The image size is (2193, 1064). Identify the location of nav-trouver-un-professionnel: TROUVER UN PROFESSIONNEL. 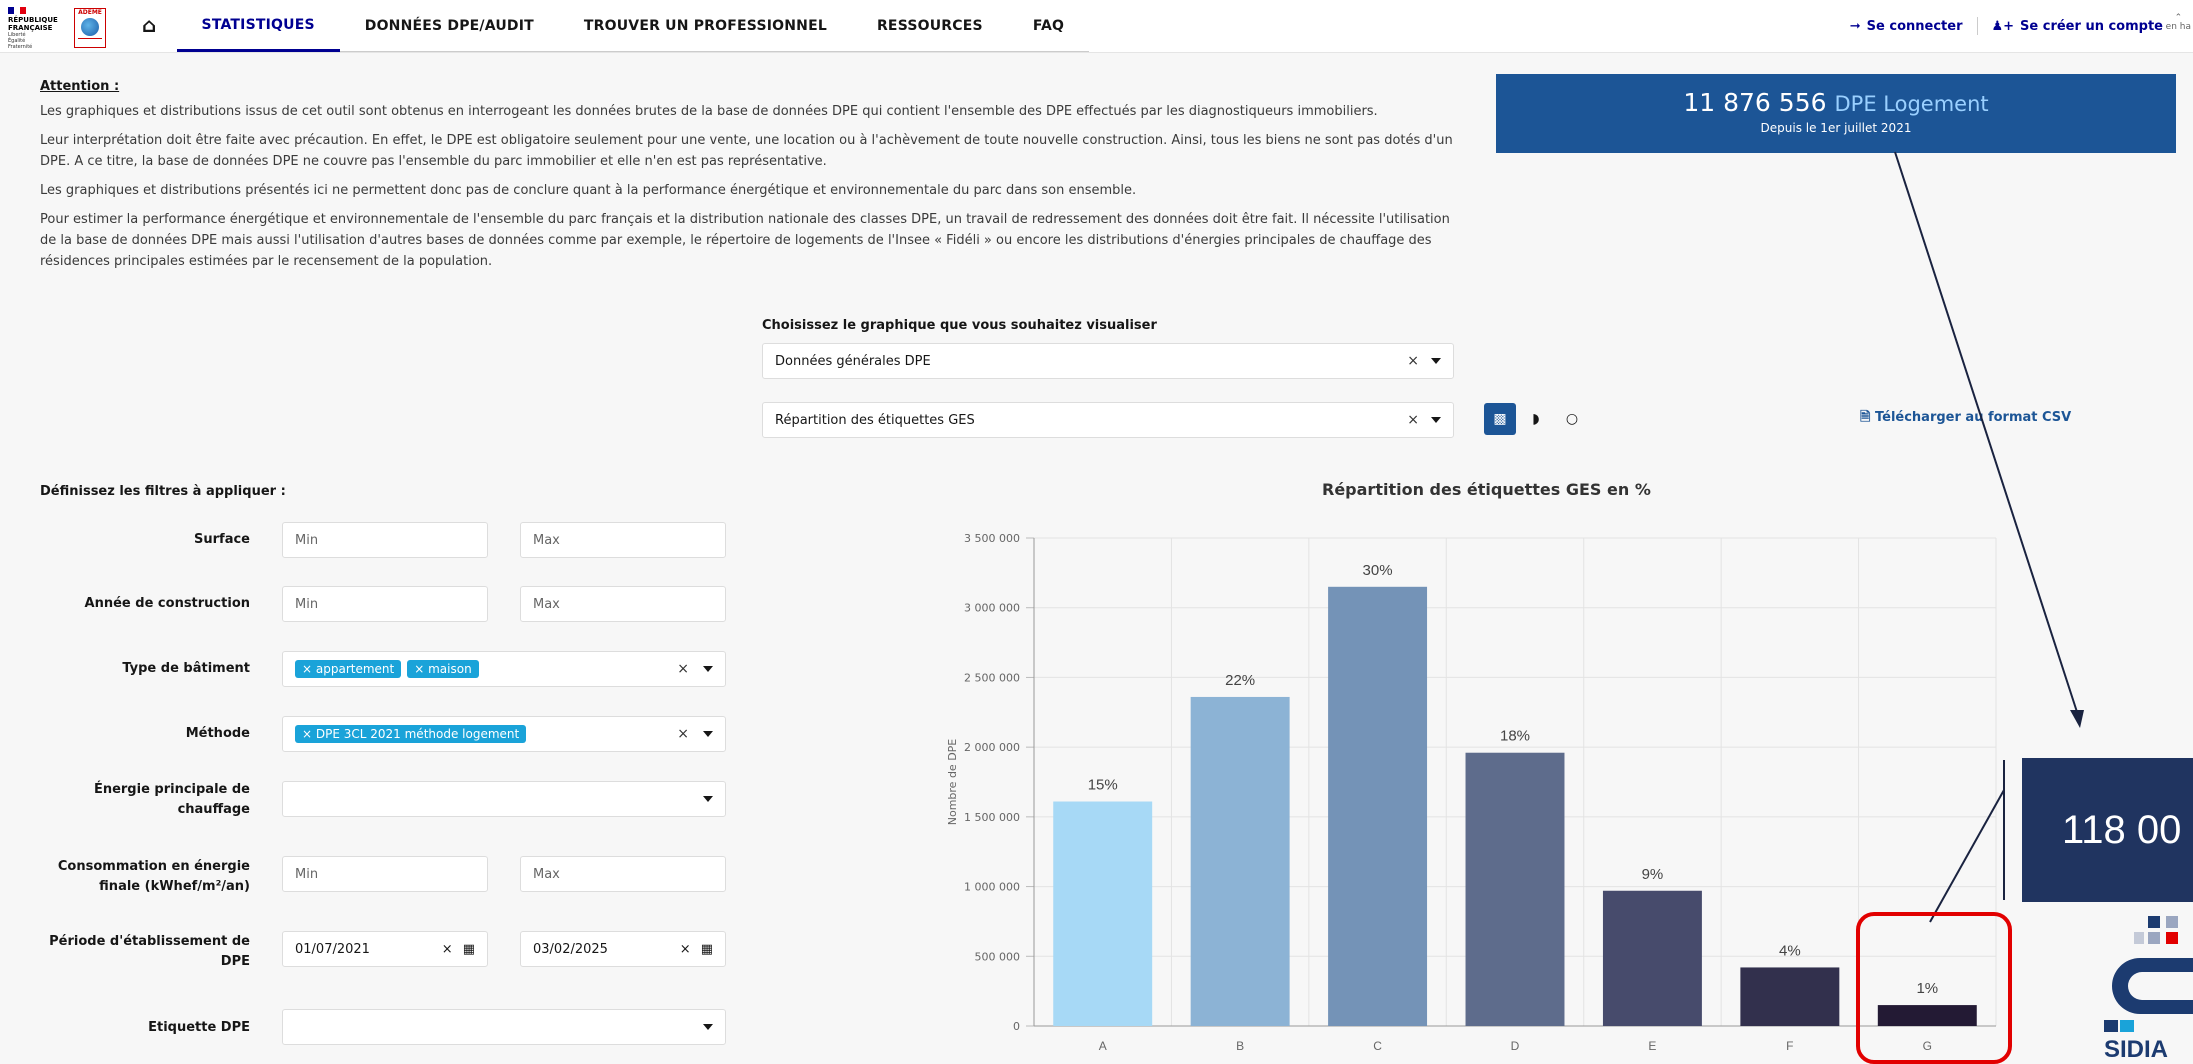
(705, 26).